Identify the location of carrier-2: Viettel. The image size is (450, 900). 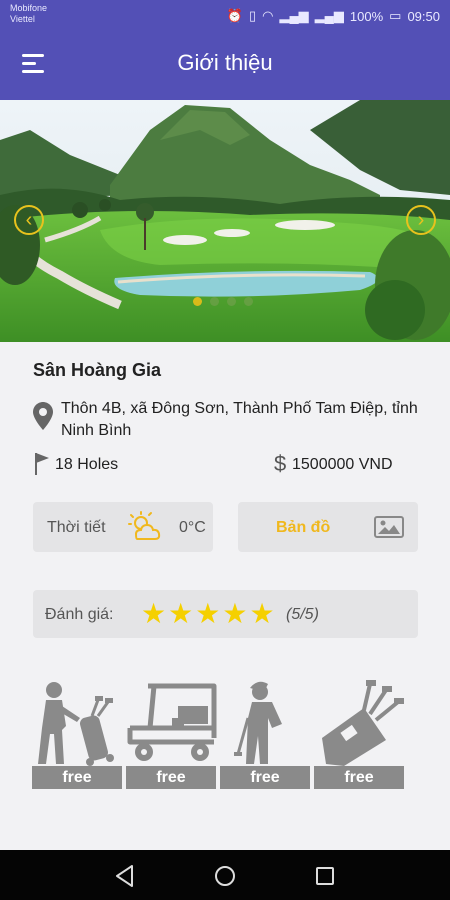
(22, 19).